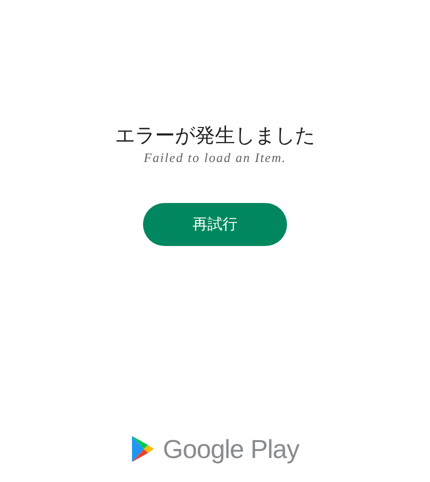 Image resolution: width=430 pixels, height=482 pixels. Describe the element at coordinates (215, 135) in the screenshot. I see `error-title: エラーが発生しました` at that location.